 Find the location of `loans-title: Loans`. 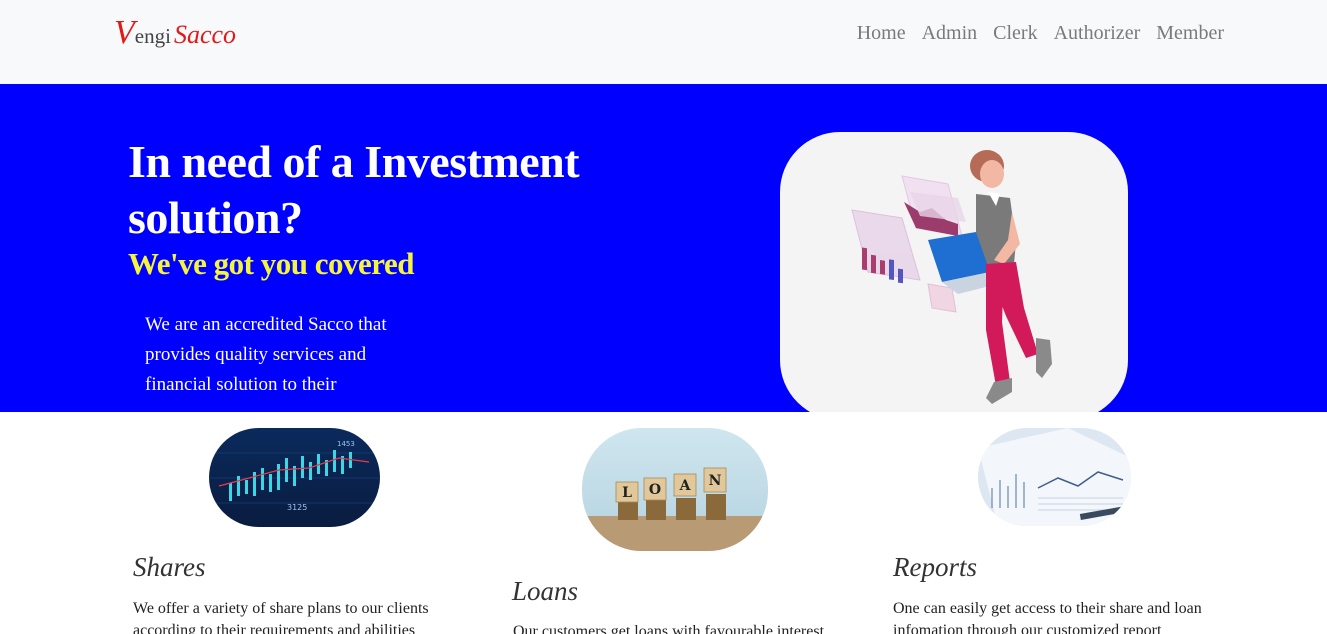

loans-title: Loans is located at coordinates (545, 591).